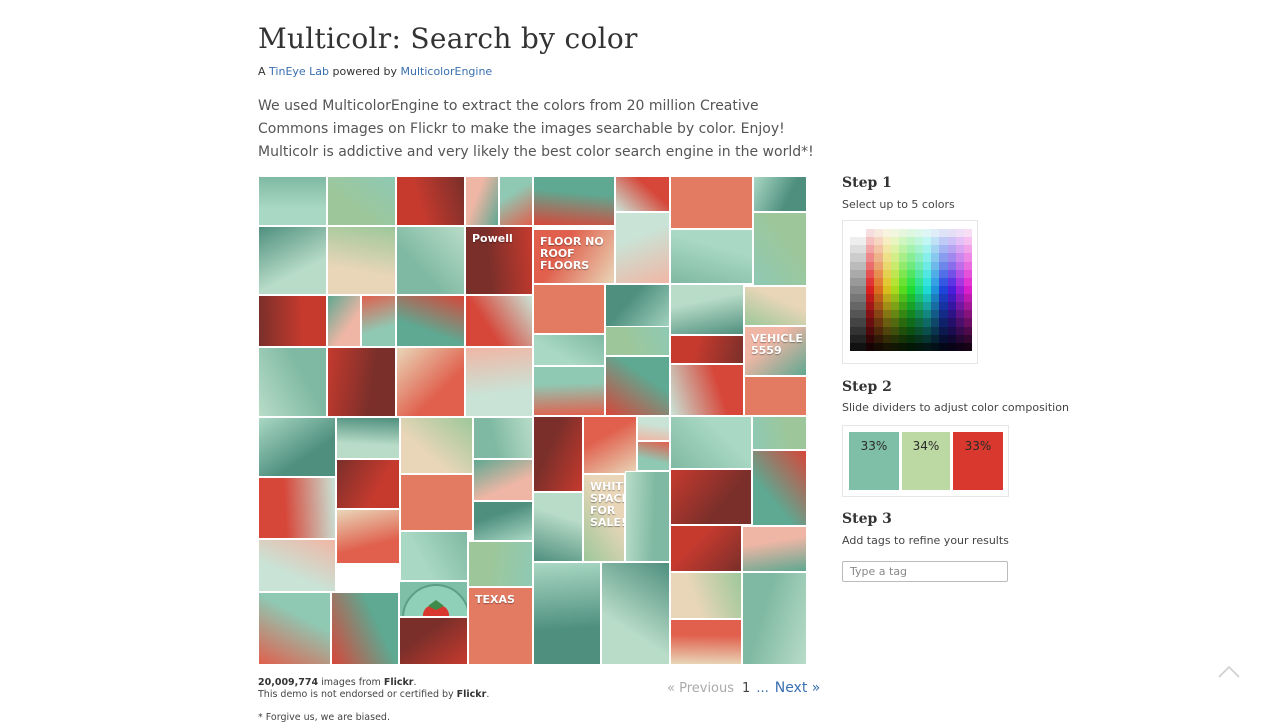 The image size is (1280, 723). I want to click on flickr-link: Flickr, so click(399, 682).